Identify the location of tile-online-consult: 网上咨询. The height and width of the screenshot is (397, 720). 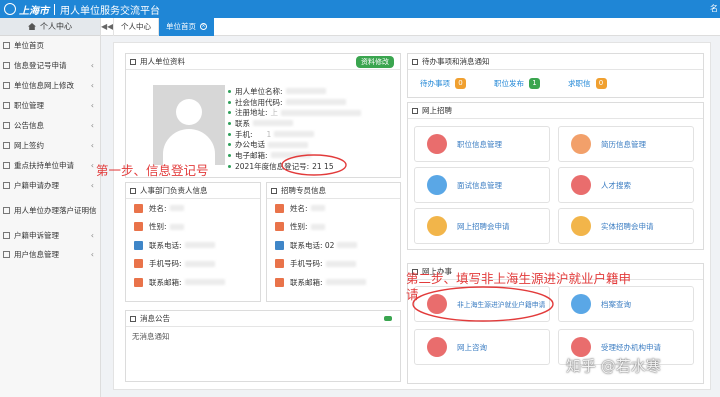
(482, 347).